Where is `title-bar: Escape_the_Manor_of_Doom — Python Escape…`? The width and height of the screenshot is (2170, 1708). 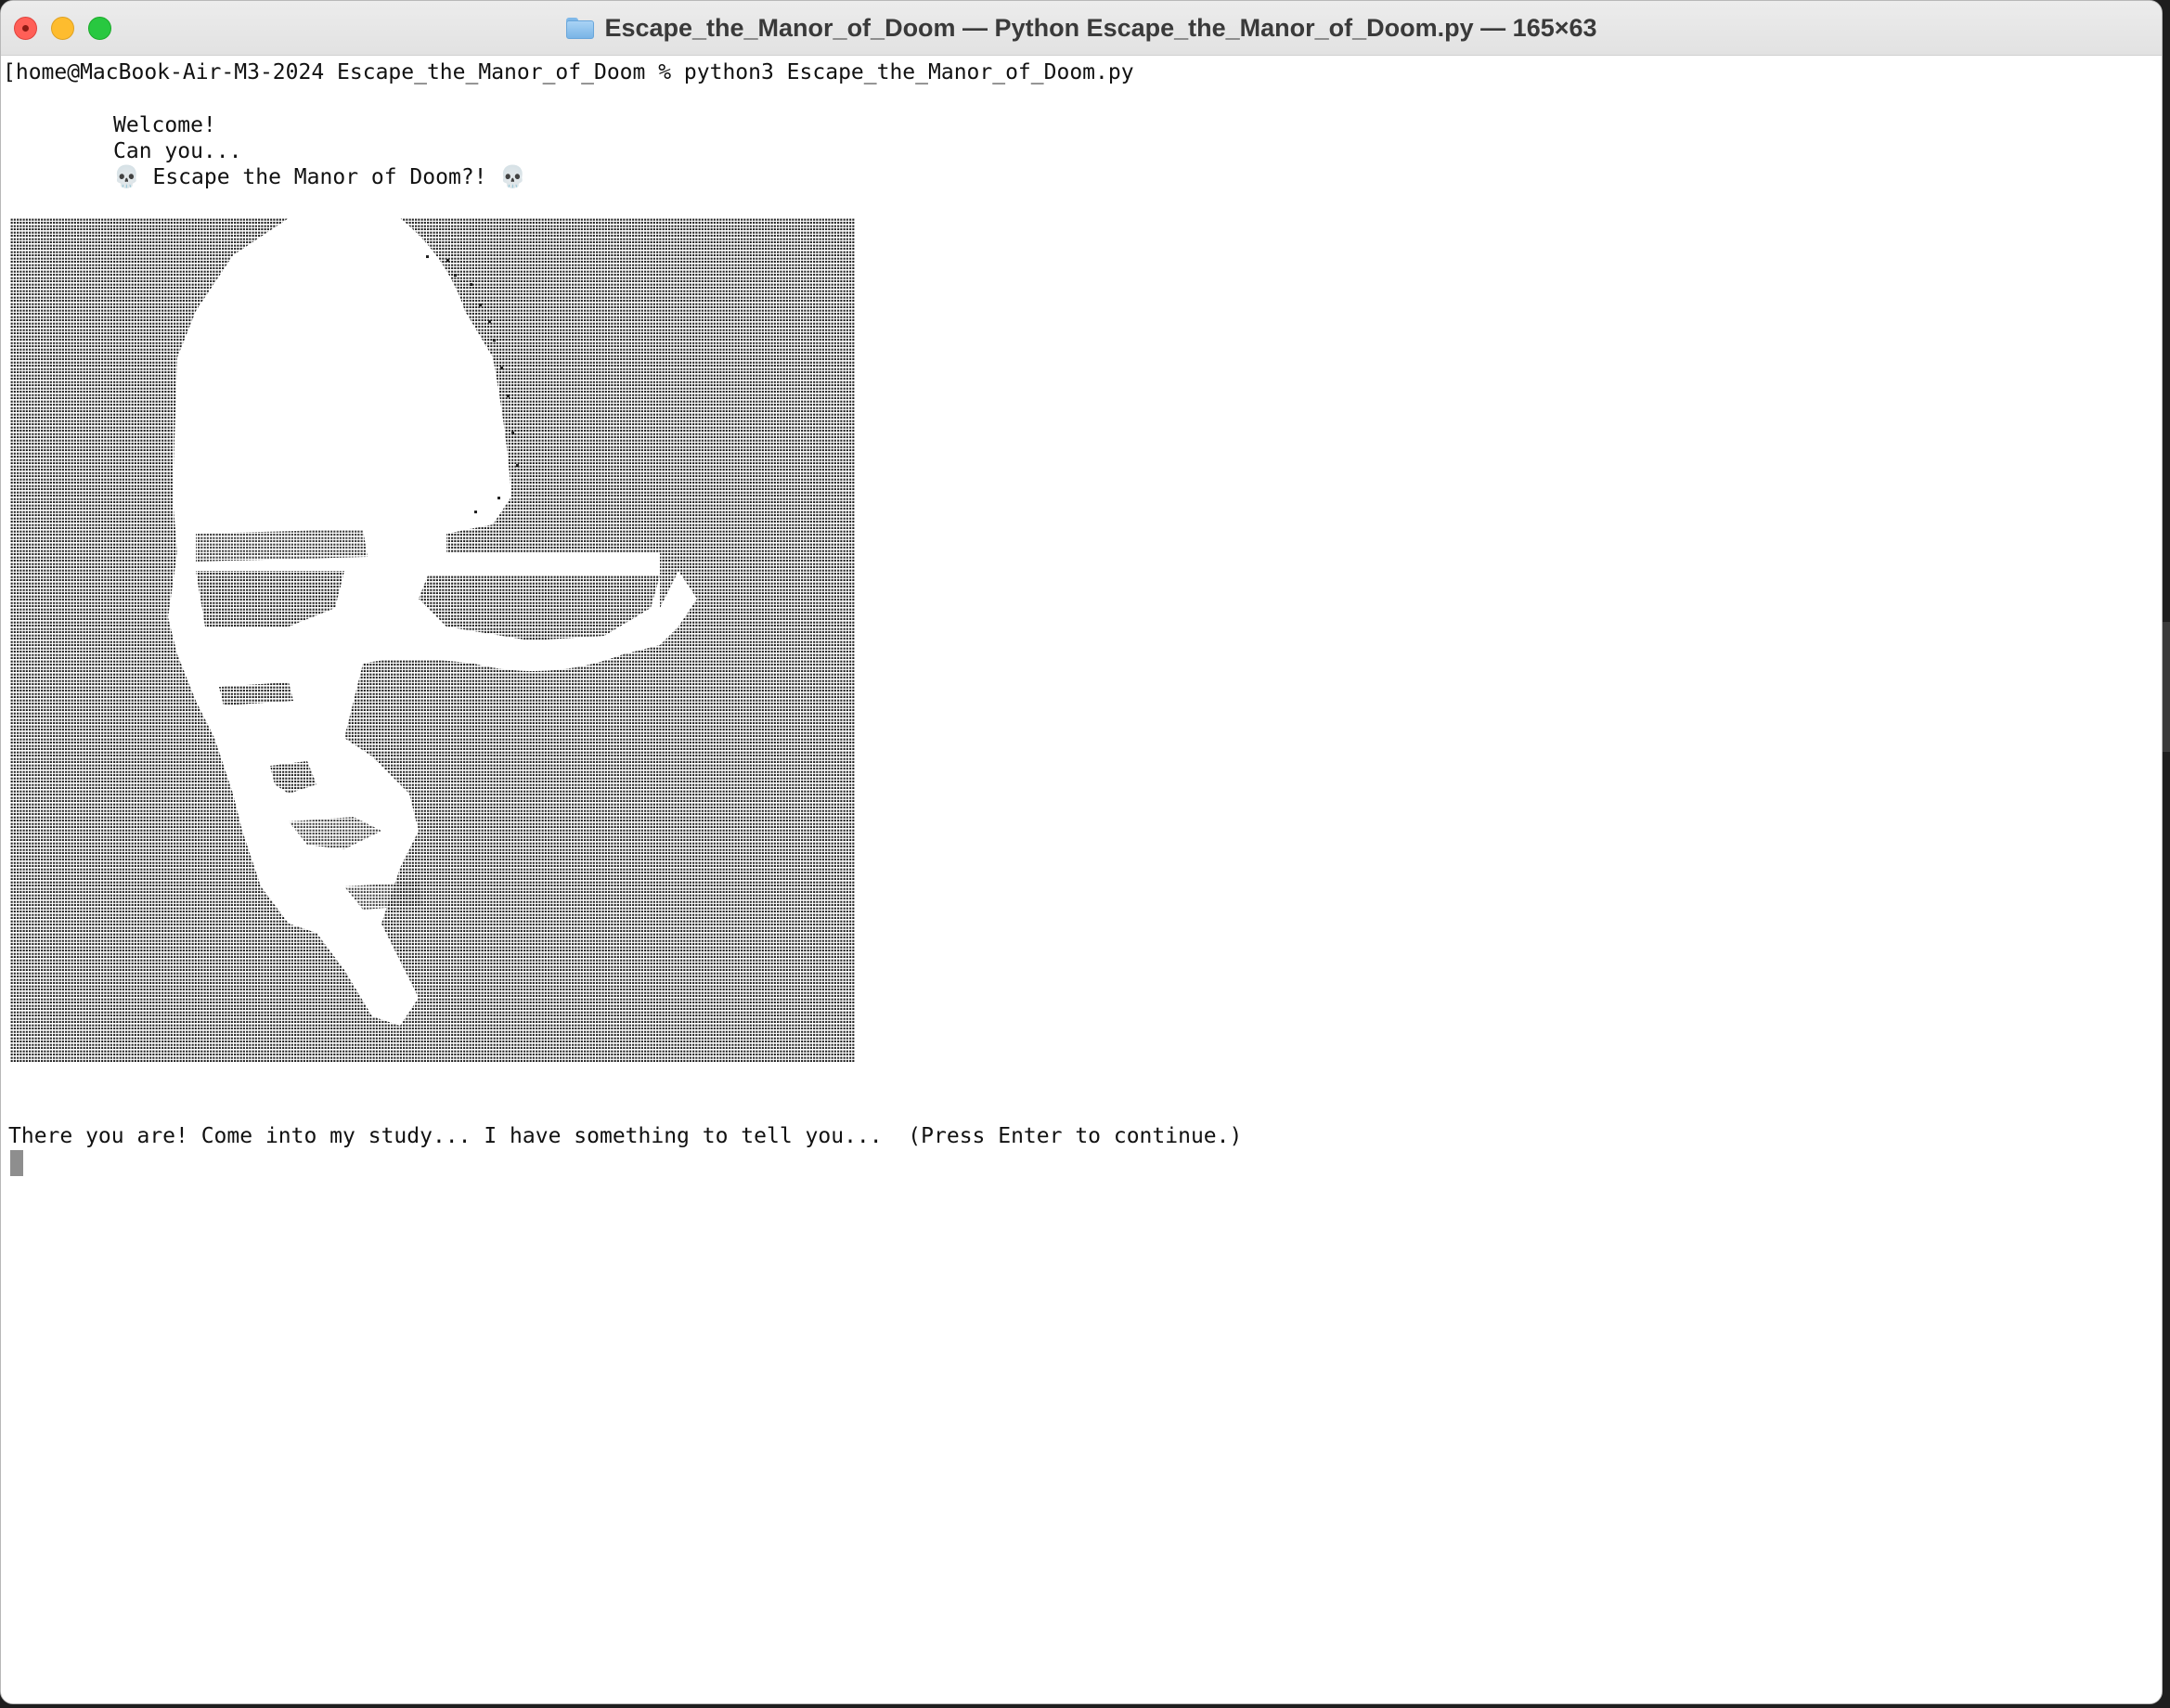 title-bar: Escape_the_Manor_of_Doom — Python Escape… is located at coordinates (1081, 29).